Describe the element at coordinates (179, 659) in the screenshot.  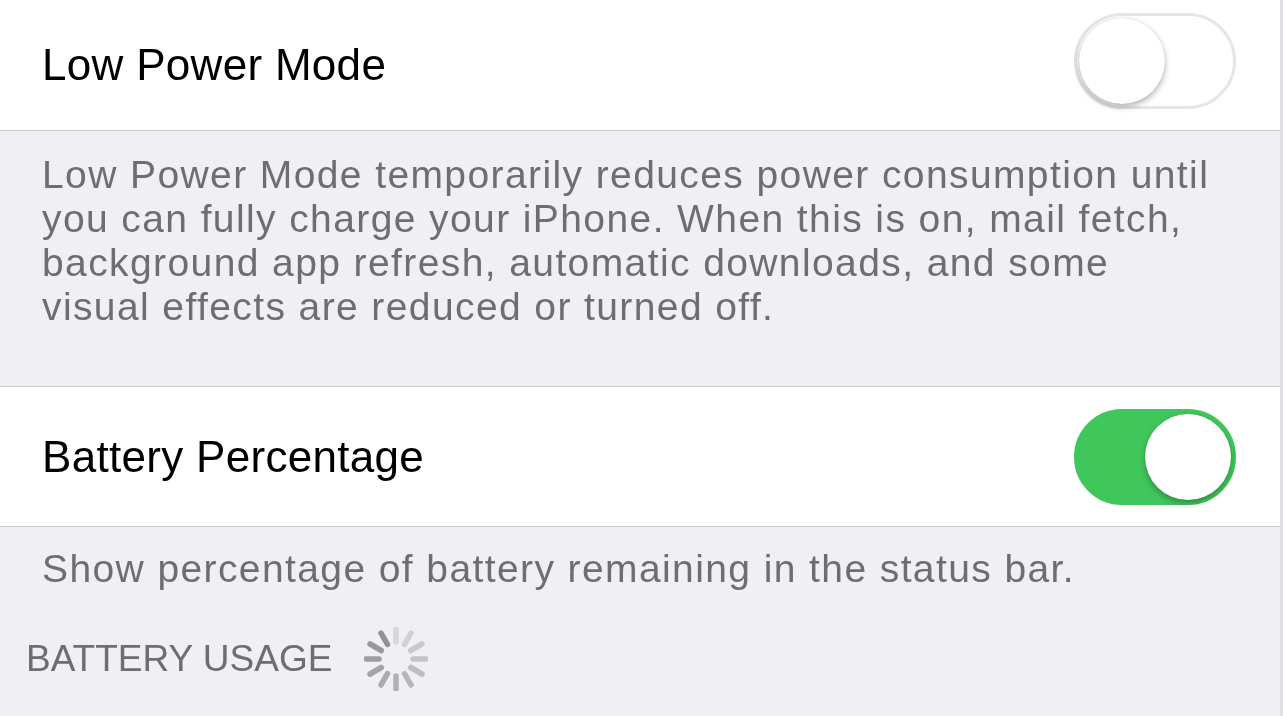
I see `section-header: BATTERY USAGE` at that location.